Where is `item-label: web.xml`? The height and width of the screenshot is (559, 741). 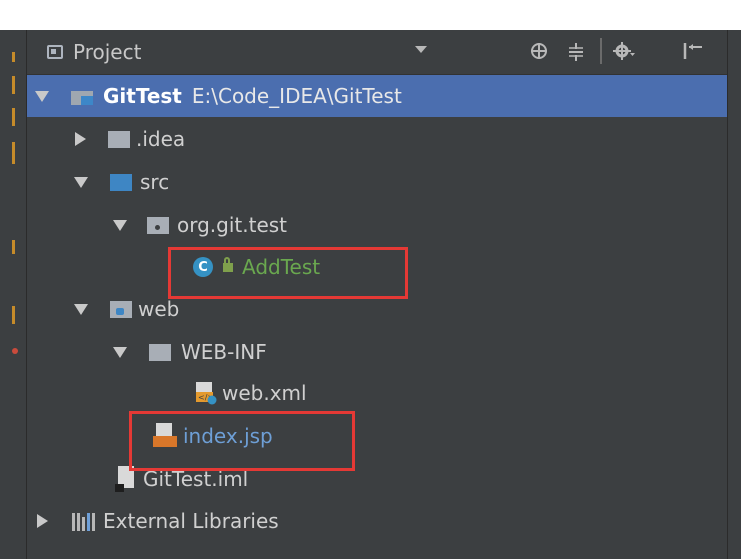
item-label: web.xml is located at coordinates (264, 393).